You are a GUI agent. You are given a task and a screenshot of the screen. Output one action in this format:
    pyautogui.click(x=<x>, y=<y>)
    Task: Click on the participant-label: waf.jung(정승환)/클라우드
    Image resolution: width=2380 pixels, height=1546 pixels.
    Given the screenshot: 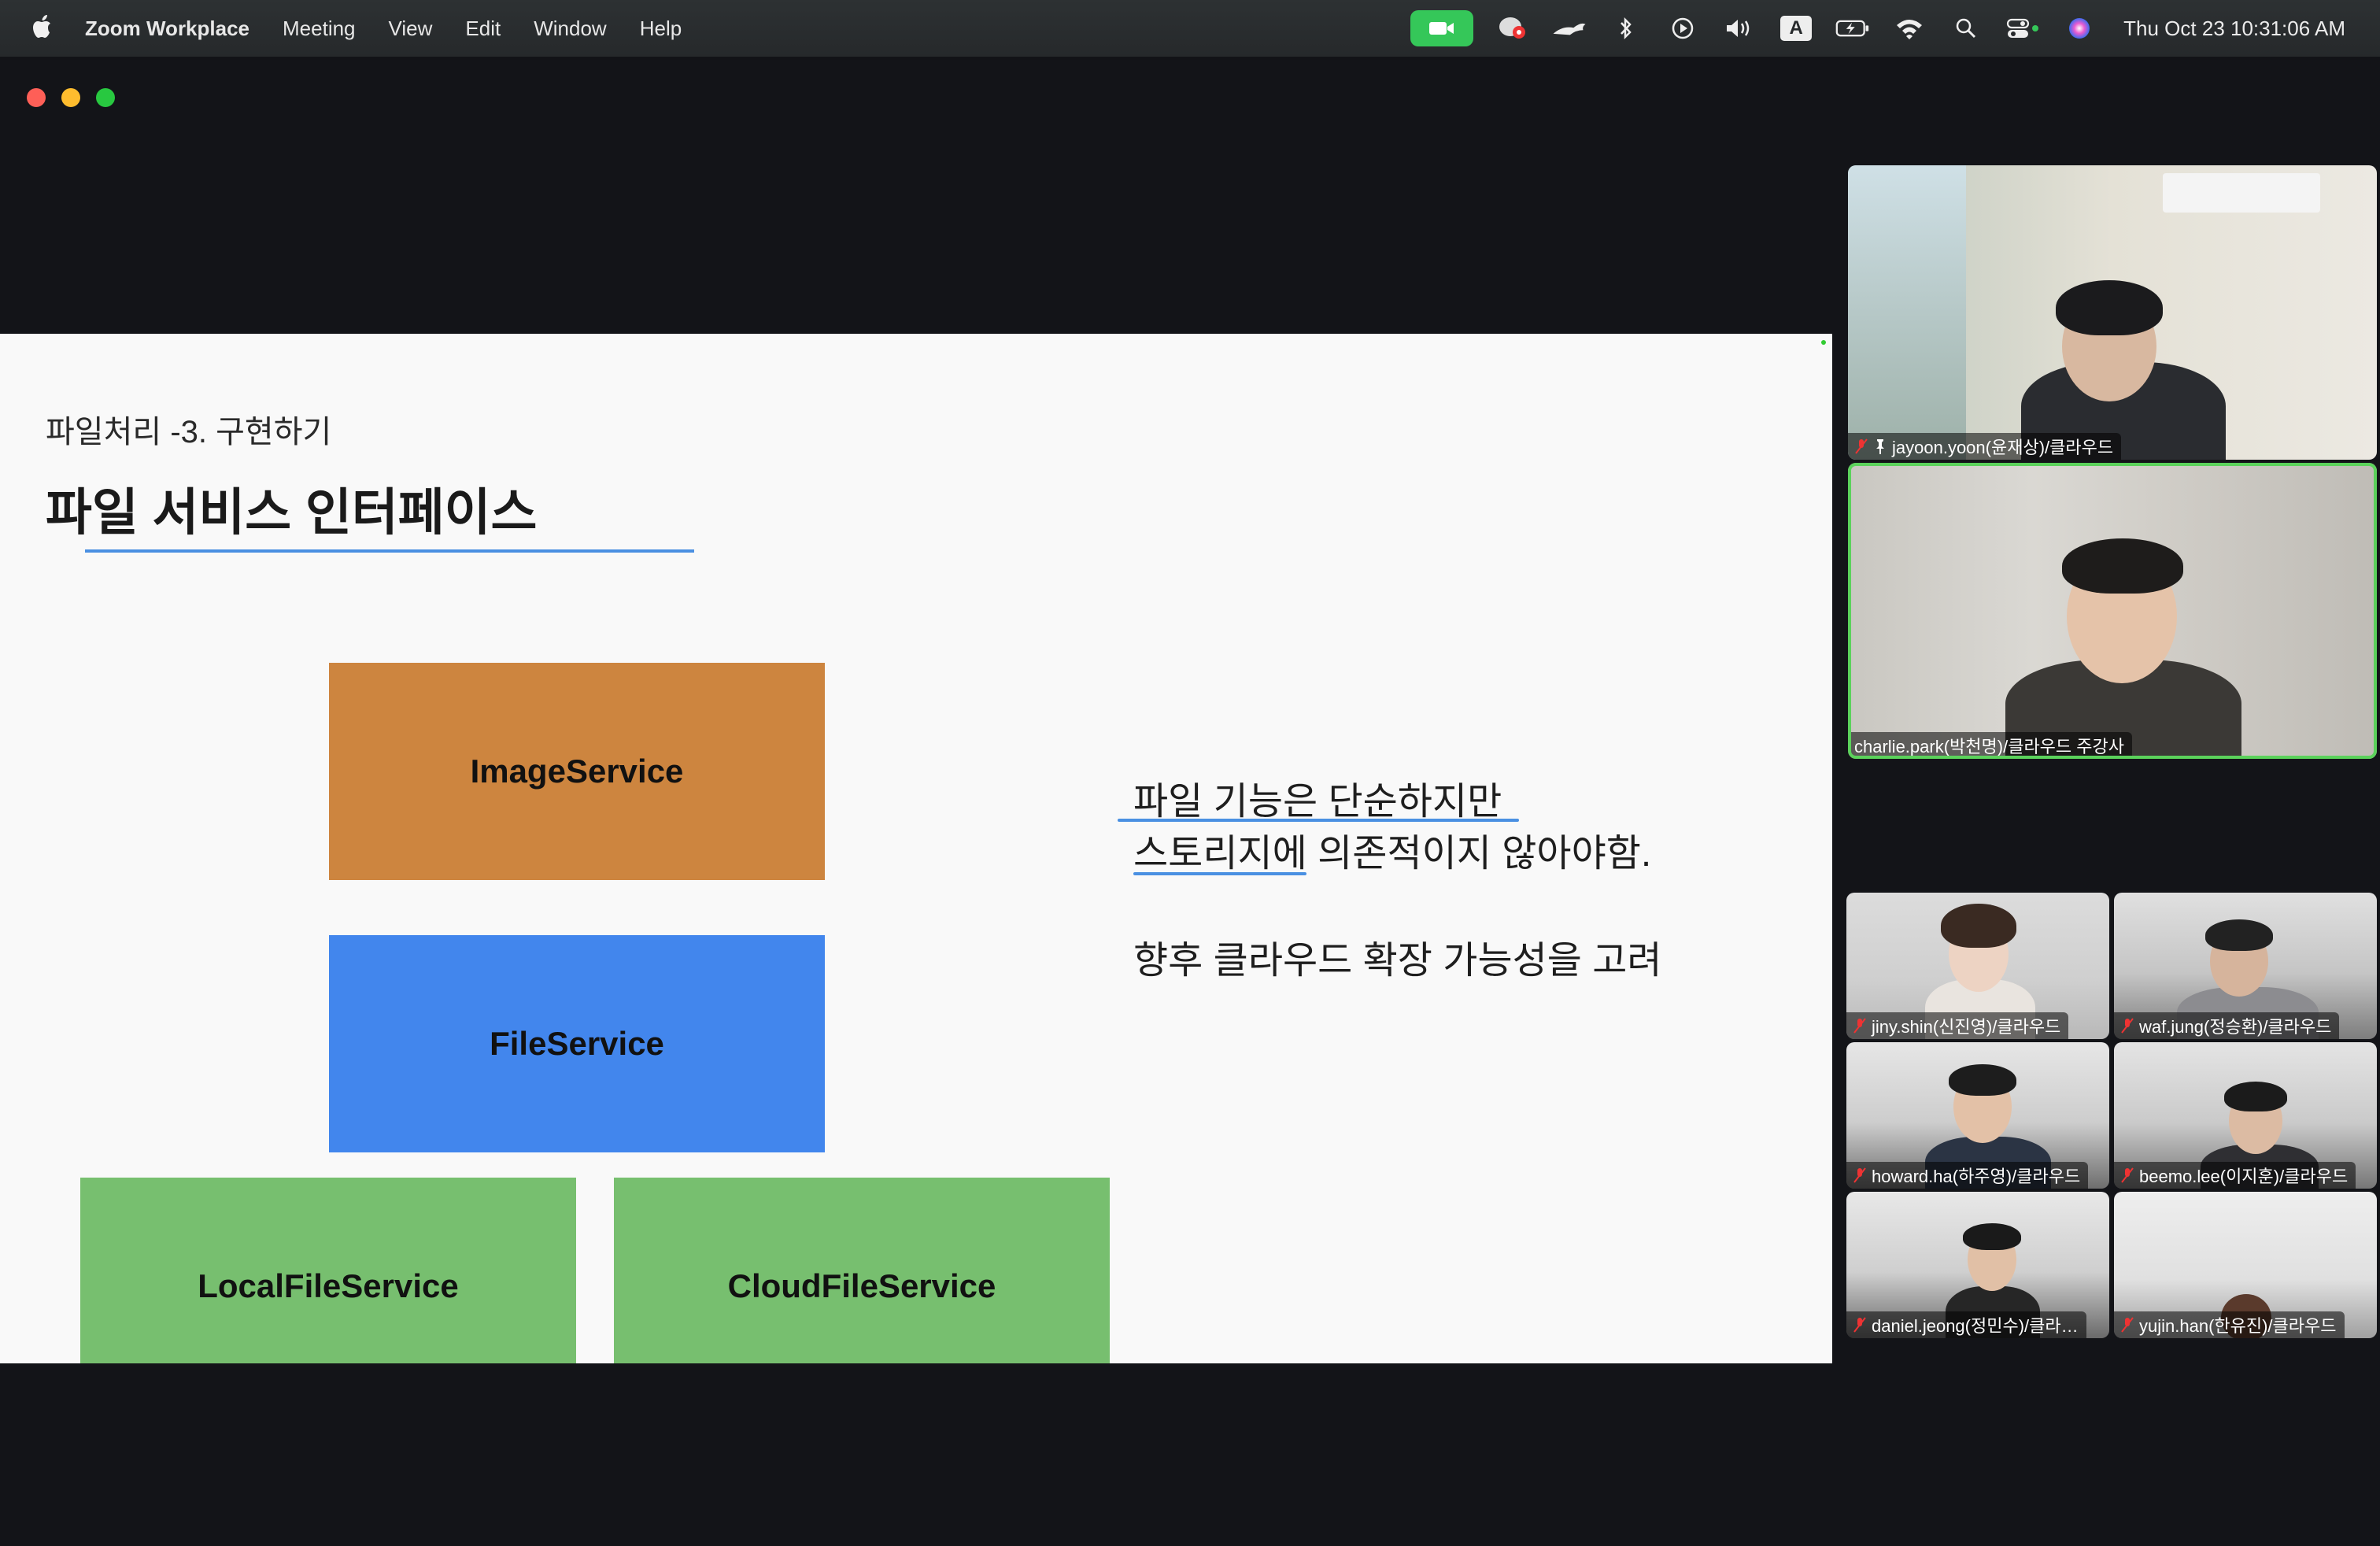 What is the action you would take?
    pyautogui.click(x=2227, y=1025)
    